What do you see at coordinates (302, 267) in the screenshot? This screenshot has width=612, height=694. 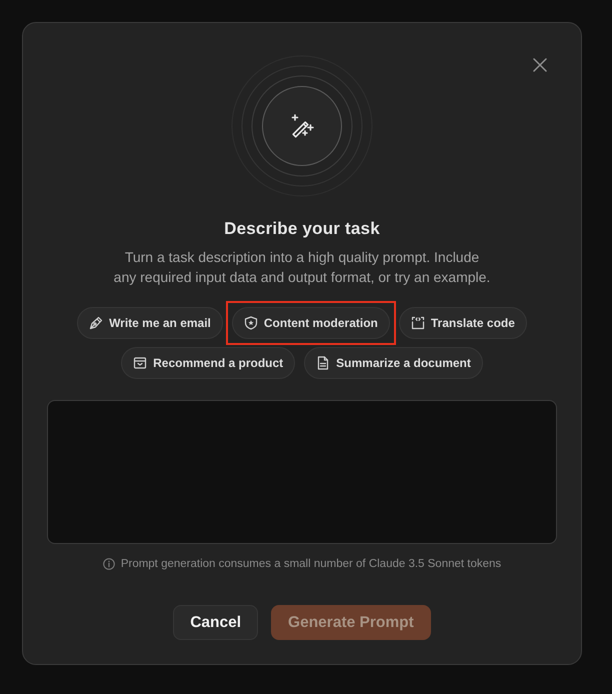 I see `dialog-description: Turn a task description into a high quality prompt. Include any required input data and output format, or try an example.` at bounding box center [302, 267].